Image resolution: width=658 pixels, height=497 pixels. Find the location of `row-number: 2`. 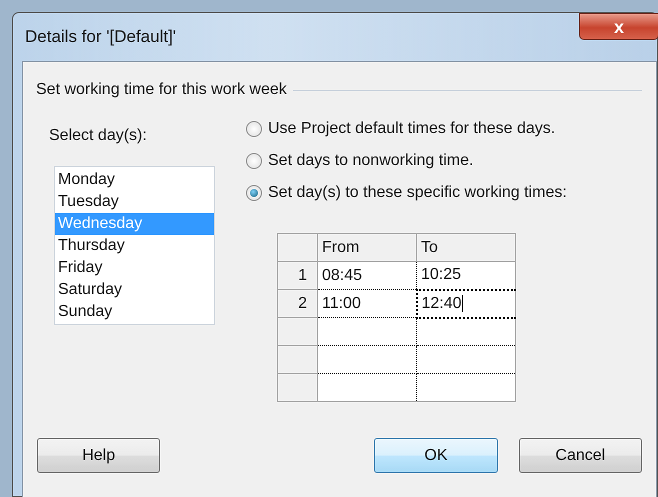

row-number: 2 is located at coordinates (298, 304).